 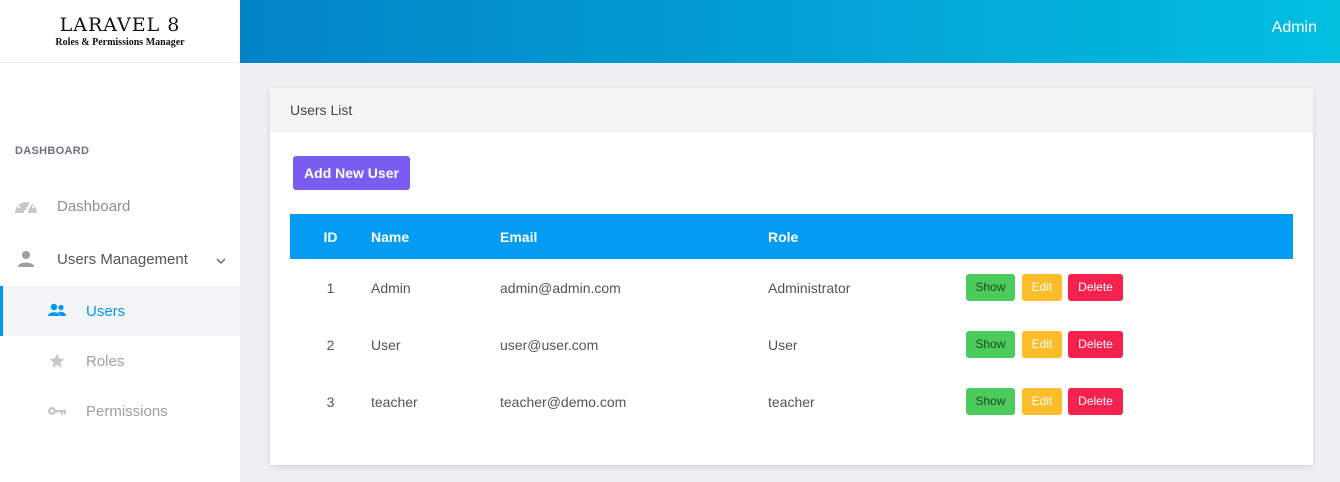 I want to click on cell-name: Admin, so click(x=391, y=287).